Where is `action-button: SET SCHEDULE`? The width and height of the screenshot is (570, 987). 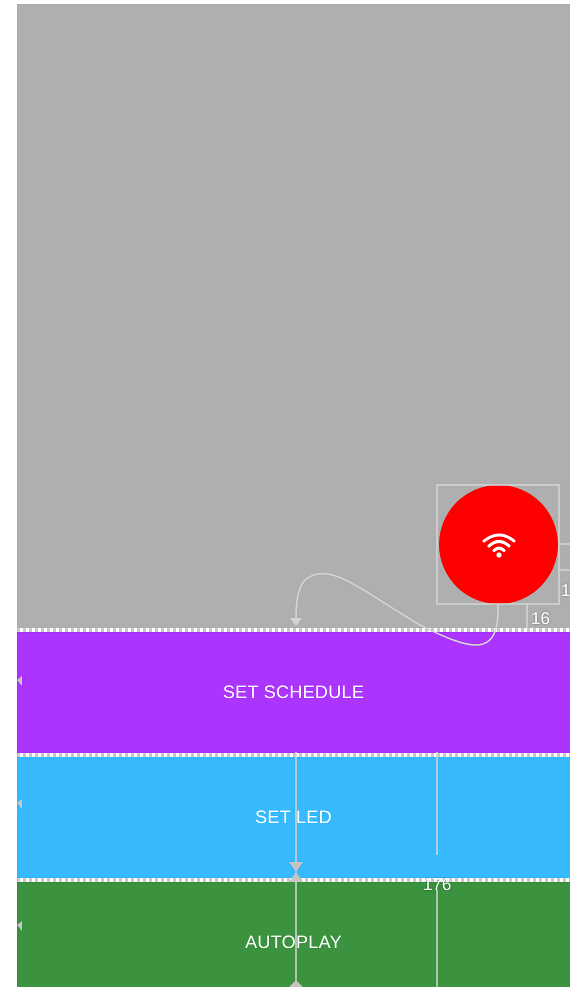 action-button: SET SCHEDULE is located at coordinates (293, 692).